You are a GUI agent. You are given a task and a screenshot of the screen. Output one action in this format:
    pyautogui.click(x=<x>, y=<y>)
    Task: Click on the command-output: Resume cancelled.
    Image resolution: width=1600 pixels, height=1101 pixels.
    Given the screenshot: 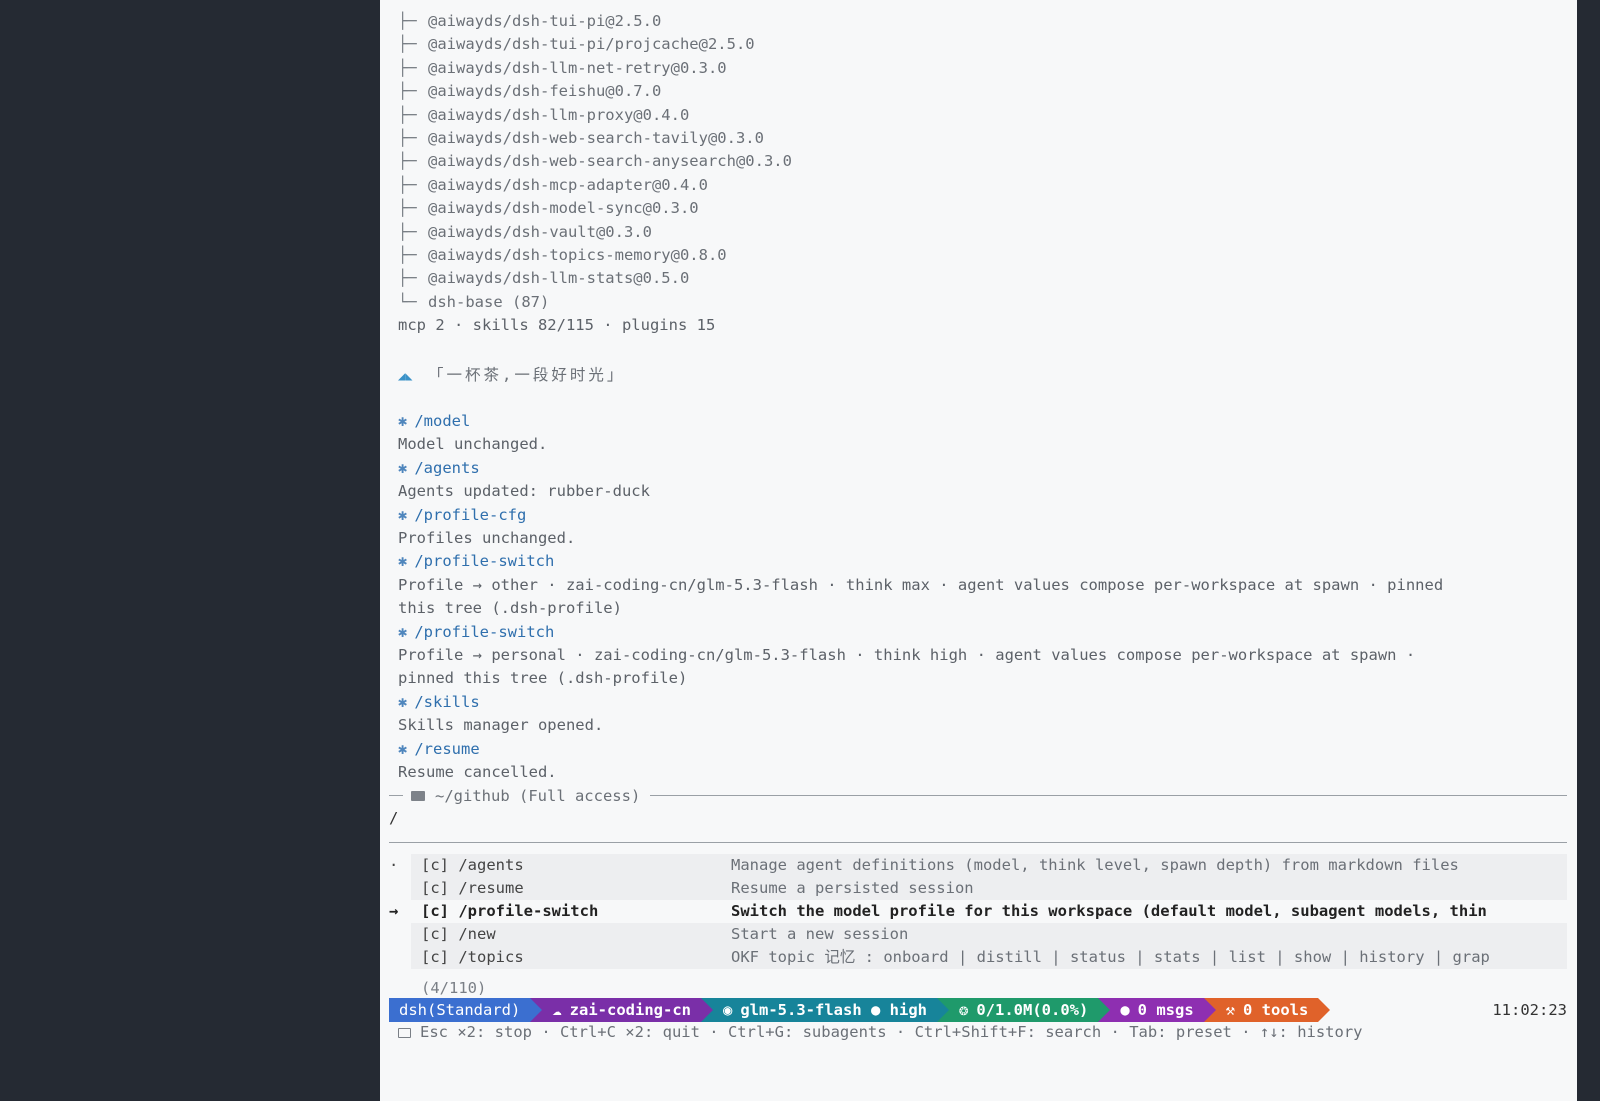 What is the action you would take?
    pyautogui.click(x=477, y=772)
    